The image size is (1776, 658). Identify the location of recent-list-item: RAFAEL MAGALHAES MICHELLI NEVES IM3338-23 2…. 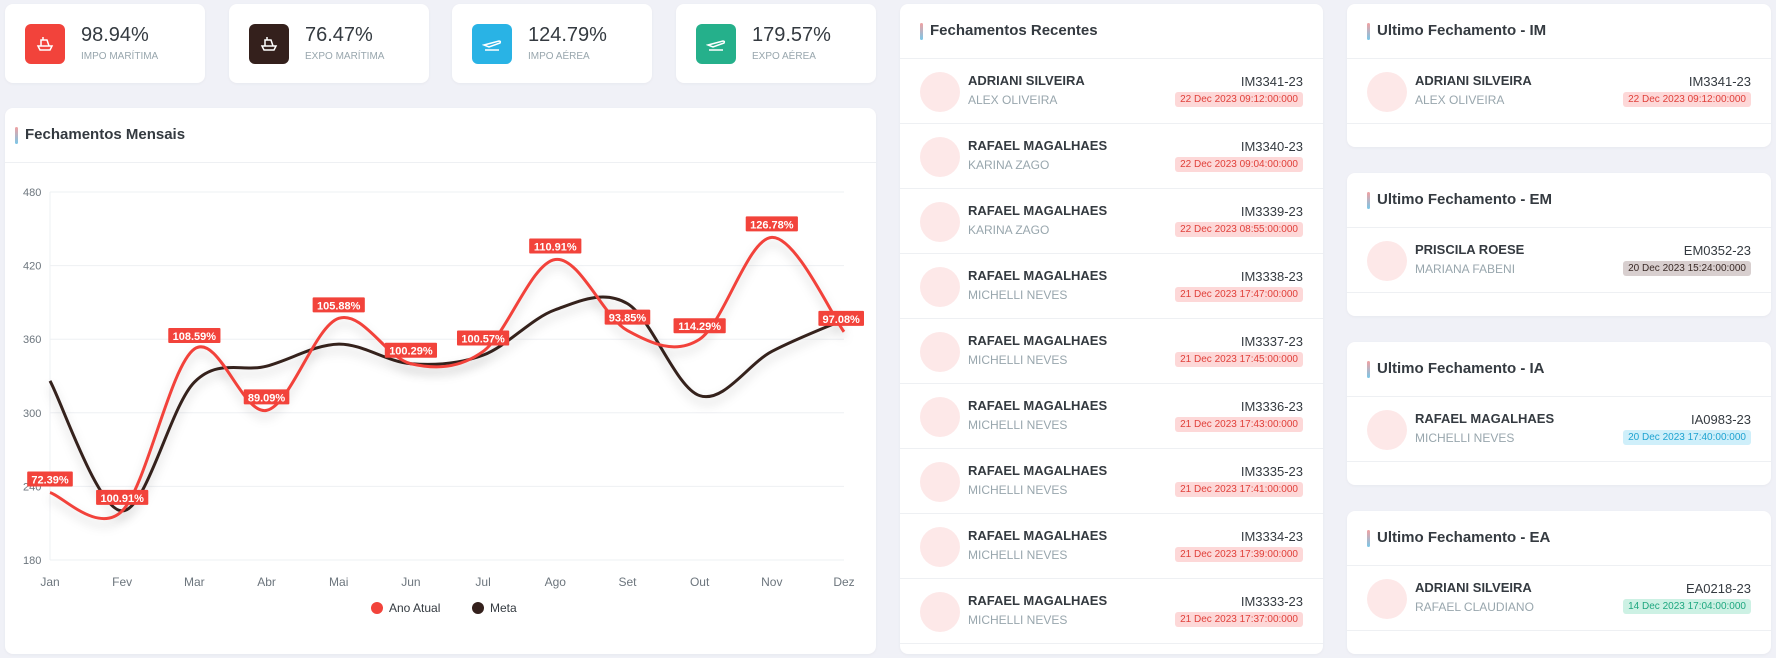
(1111, 286).